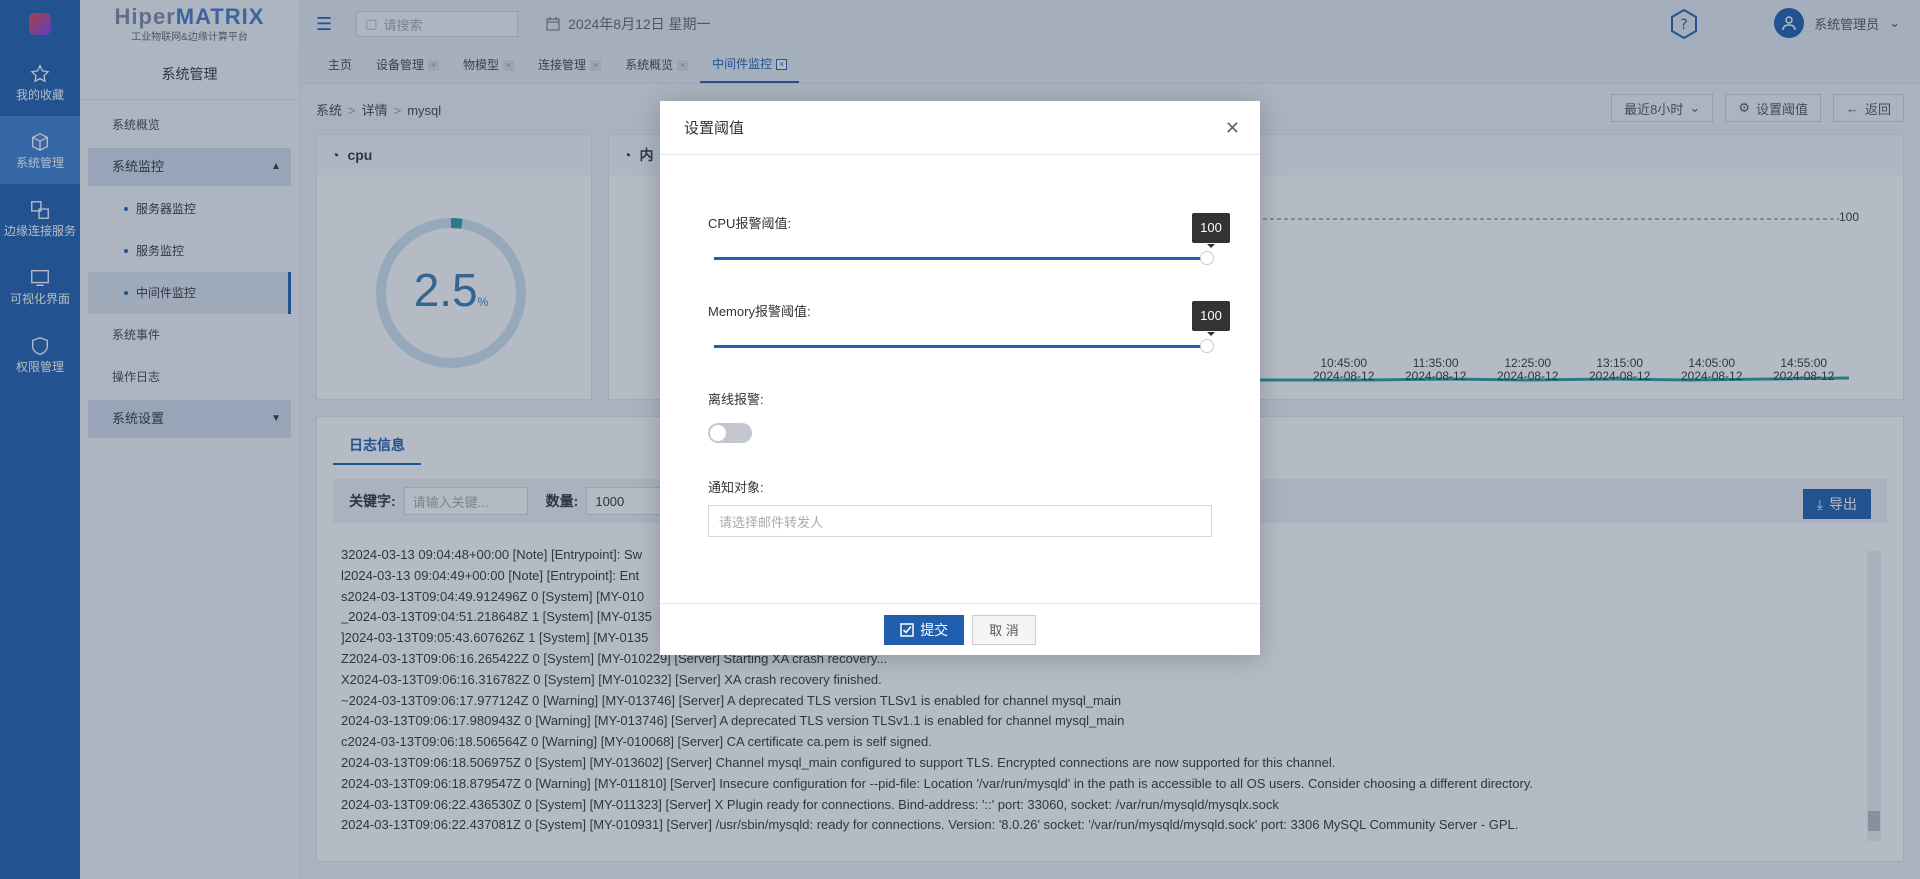  What do you see at coordinates (960, 521) in the screenshot?
I see `notify-select: 请选择邮件转发人` at bounding box center [960, 521].